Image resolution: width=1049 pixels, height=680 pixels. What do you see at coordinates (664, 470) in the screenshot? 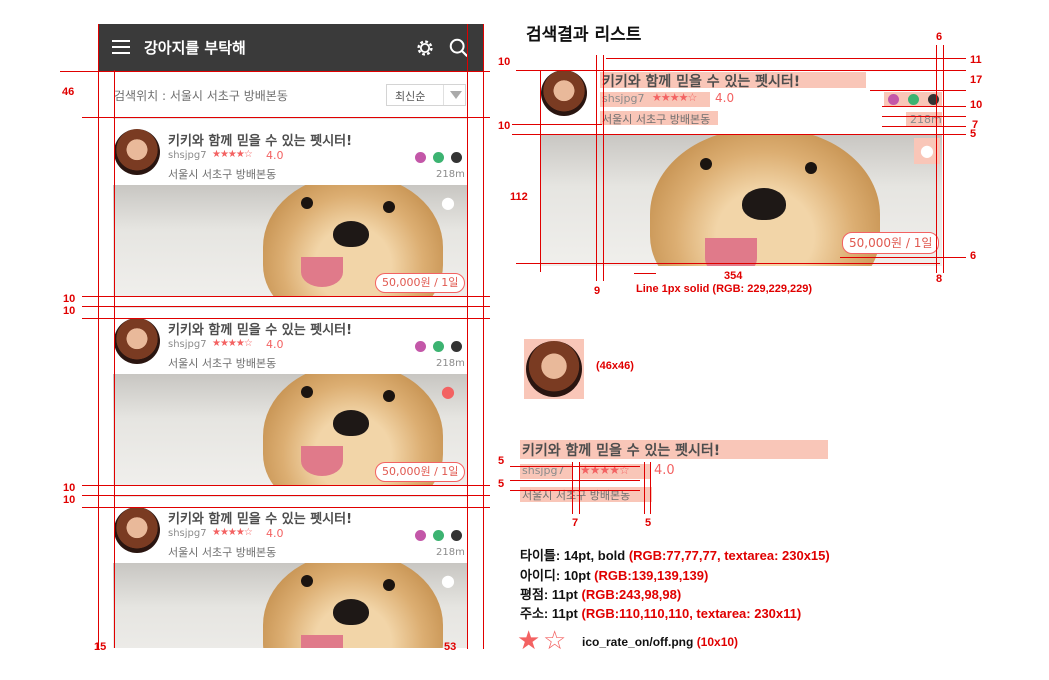
I see `spec-rating-value: 4.0` at bounding box center [664, 470].